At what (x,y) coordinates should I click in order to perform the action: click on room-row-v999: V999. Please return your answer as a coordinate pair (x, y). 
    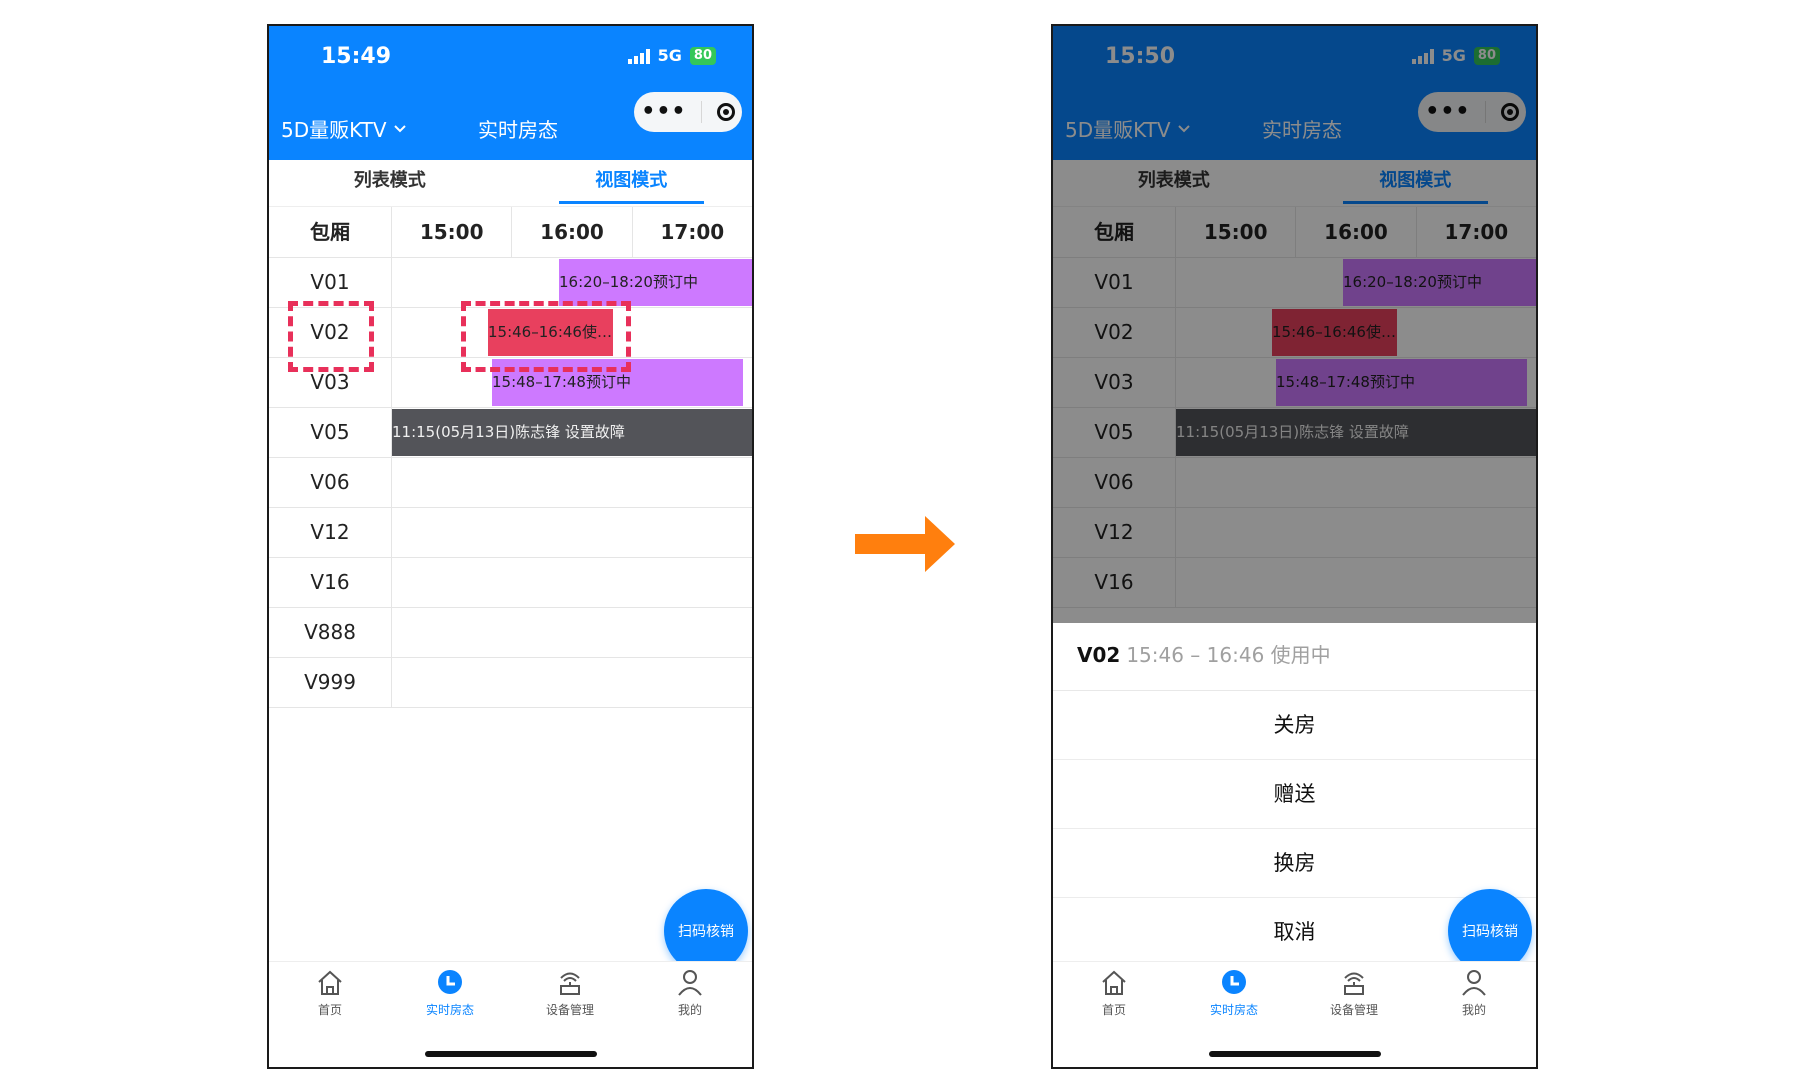
    Looking at the image, I should click on (510, 683).